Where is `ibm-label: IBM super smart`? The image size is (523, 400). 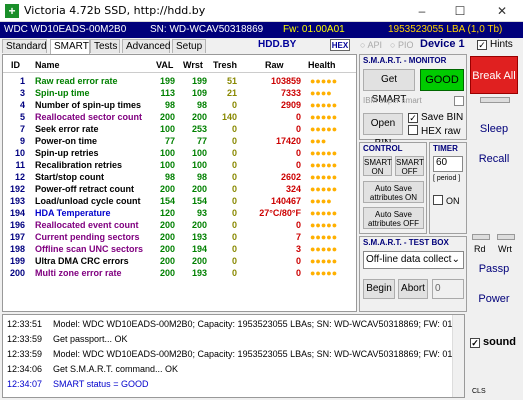
ibm-label: IBM super smart is located at coordinates (392, 100).